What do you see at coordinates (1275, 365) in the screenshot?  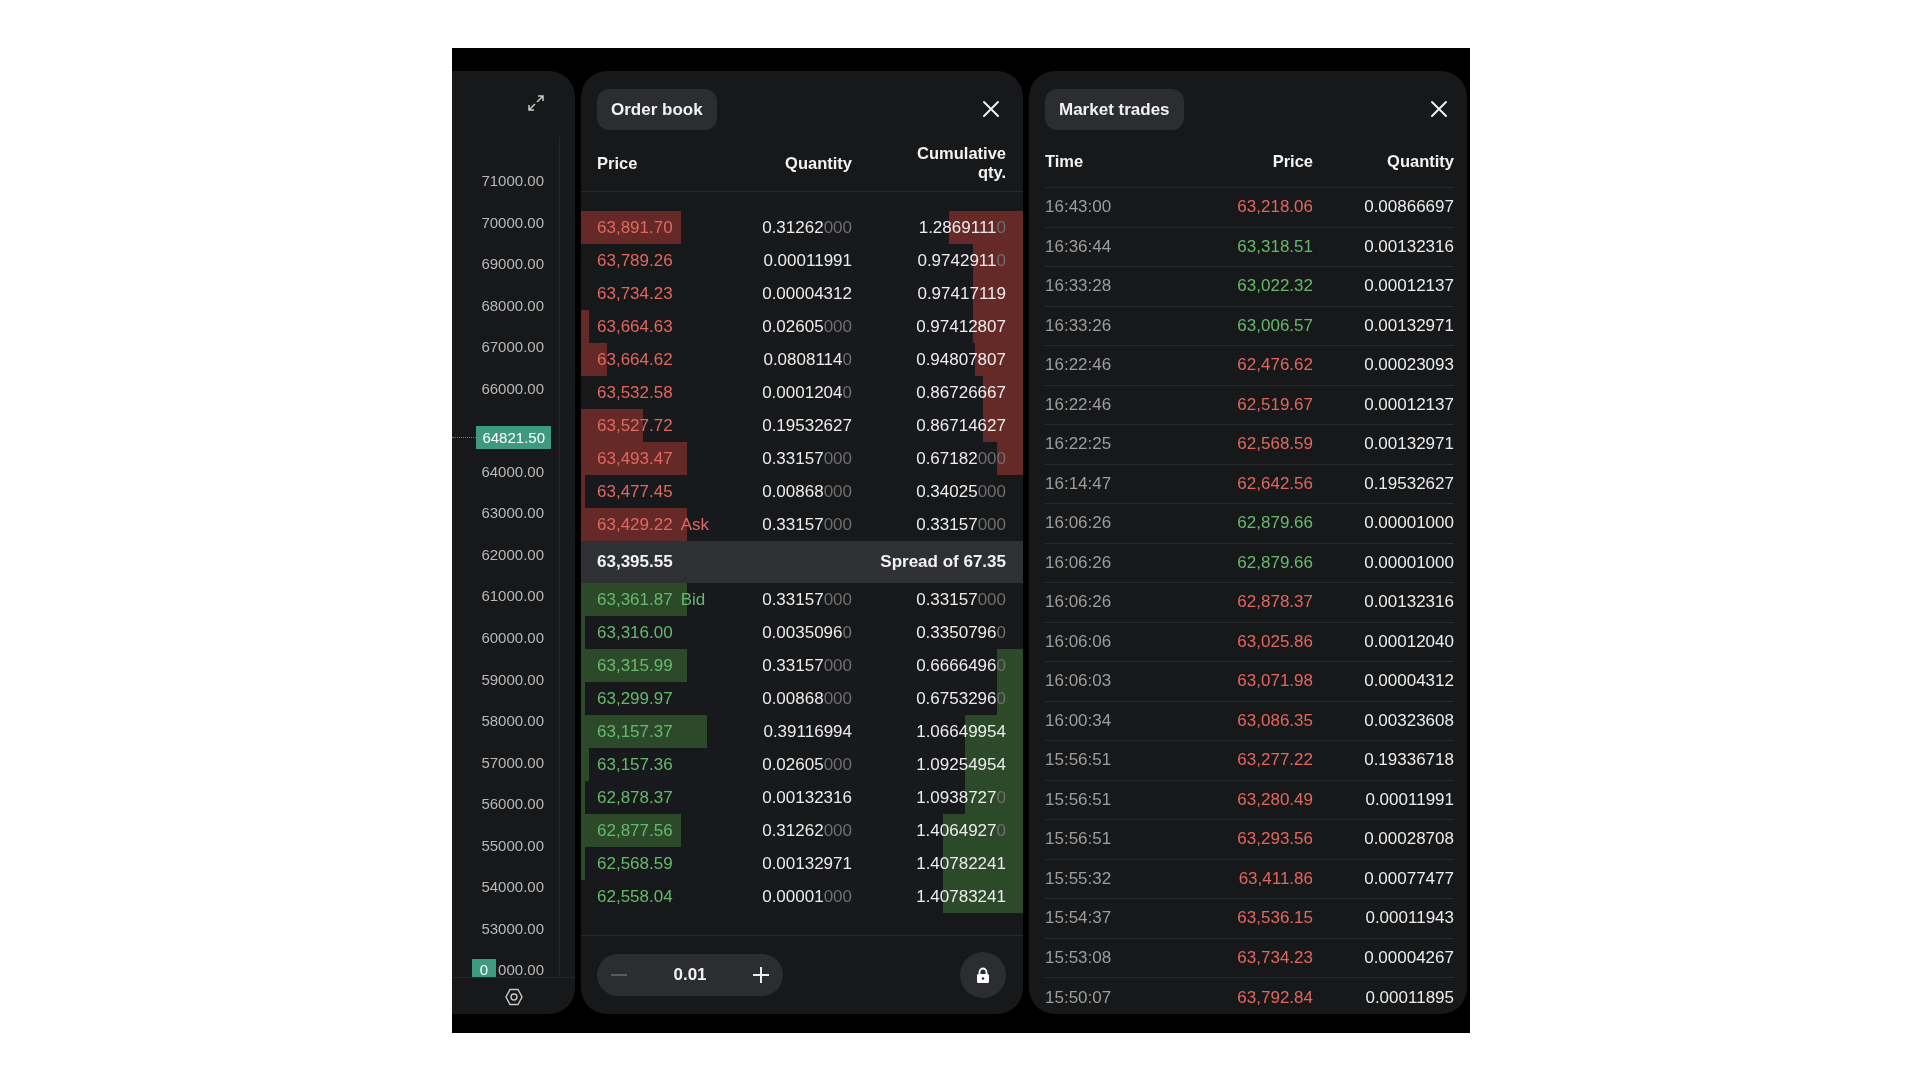 I see `price-cell: 62,476.62` at bounding box center [1275, 365].